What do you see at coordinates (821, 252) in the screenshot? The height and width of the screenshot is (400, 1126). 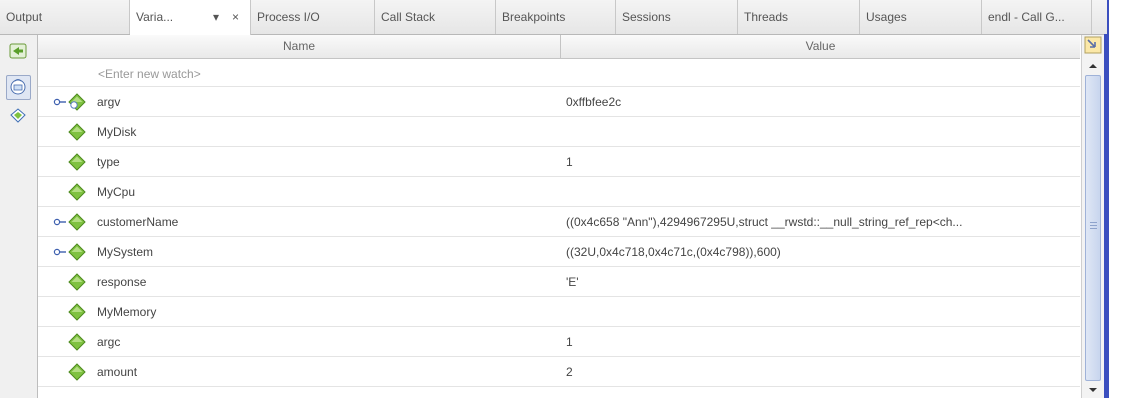 I see `variable-value: ((32U,0x4c718,0x4c71c,(0x4c798)),600)` at bounding box center [821, 252].